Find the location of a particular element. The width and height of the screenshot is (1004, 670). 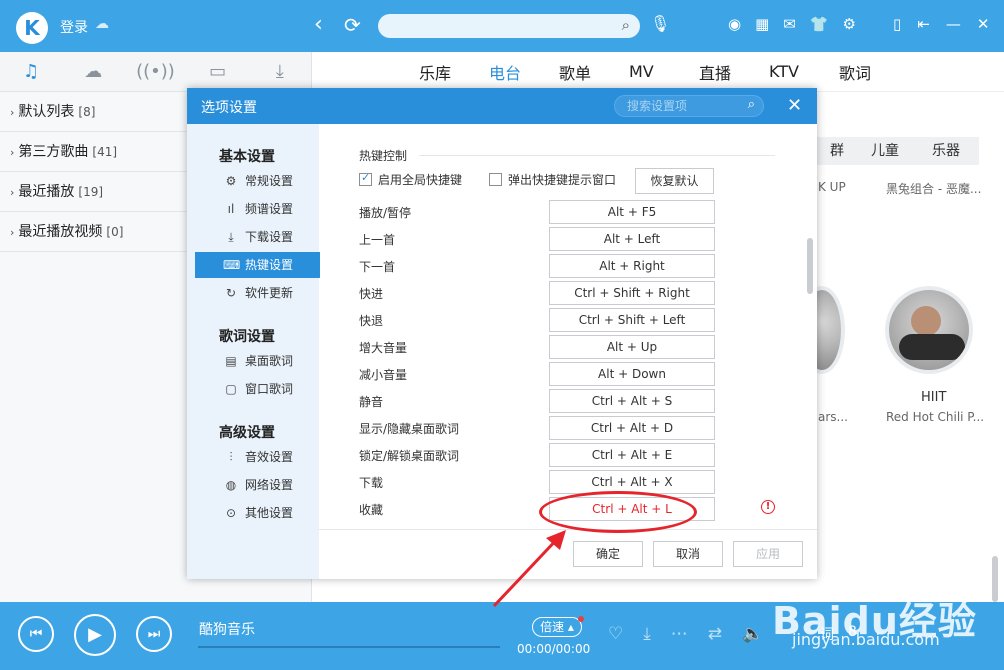

sidebar-item-window-lyrics: ▢ 窗口歌词 is located at coordinates (257, 389).